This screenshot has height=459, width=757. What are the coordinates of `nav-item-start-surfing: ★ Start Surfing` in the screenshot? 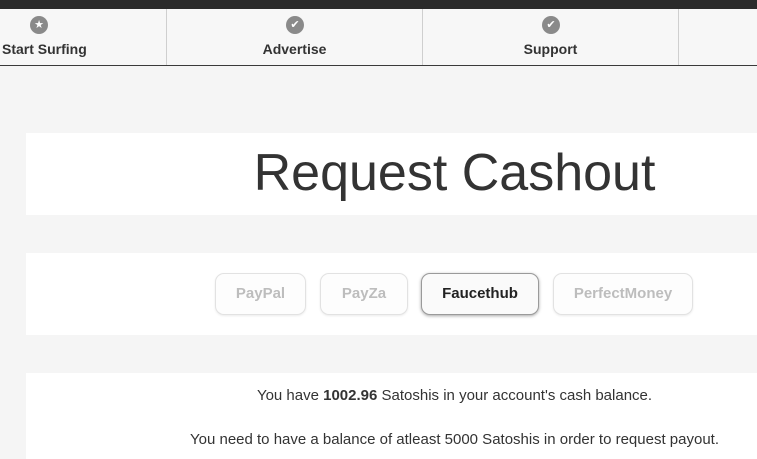 It's located at (83, 37).